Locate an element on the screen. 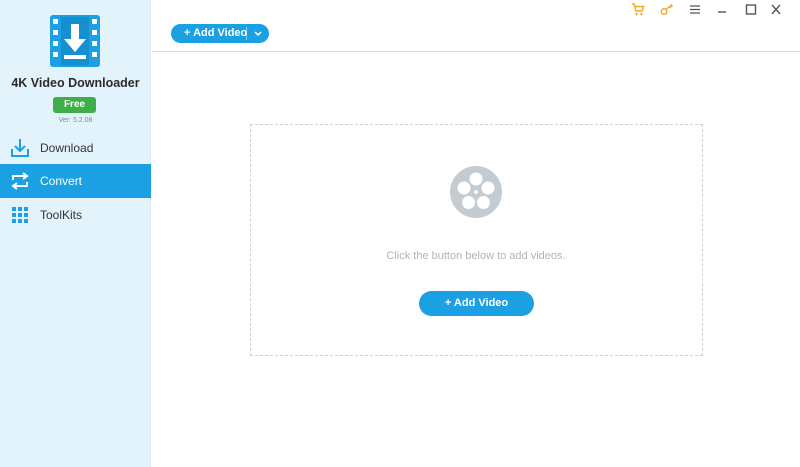 This screenshot has height=467, width=800. toolbar-divider is located at coordinates (476, 51).